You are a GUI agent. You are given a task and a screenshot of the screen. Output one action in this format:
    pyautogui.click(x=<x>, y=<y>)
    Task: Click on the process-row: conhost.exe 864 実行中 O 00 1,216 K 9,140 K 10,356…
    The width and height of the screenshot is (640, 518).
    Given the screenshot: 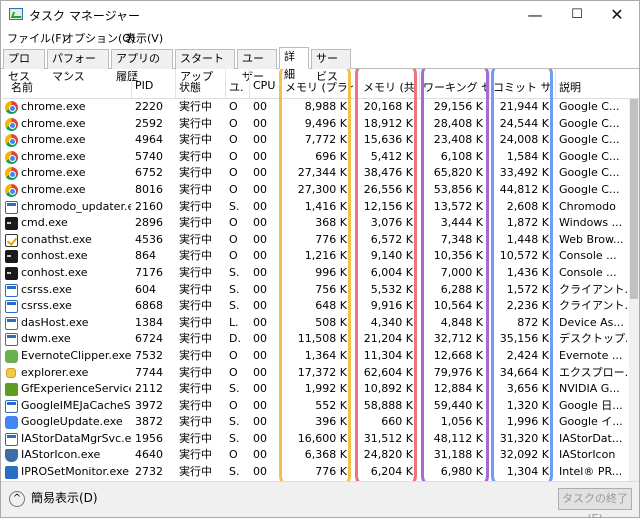 What is the action you would take?
    pyautogui.click(x=315, y=256)
    